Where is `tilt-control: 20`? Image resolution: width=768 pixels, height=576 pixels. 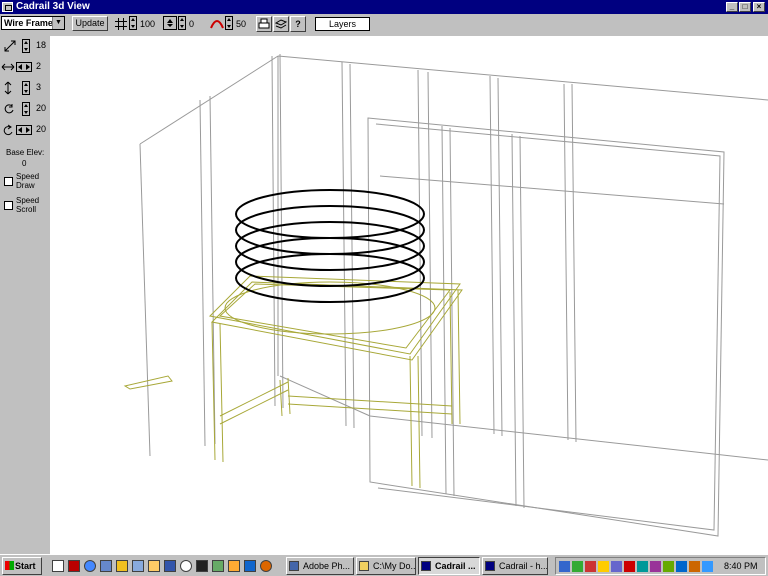 tilt-control: 20 is located at coordinates (24, 130).